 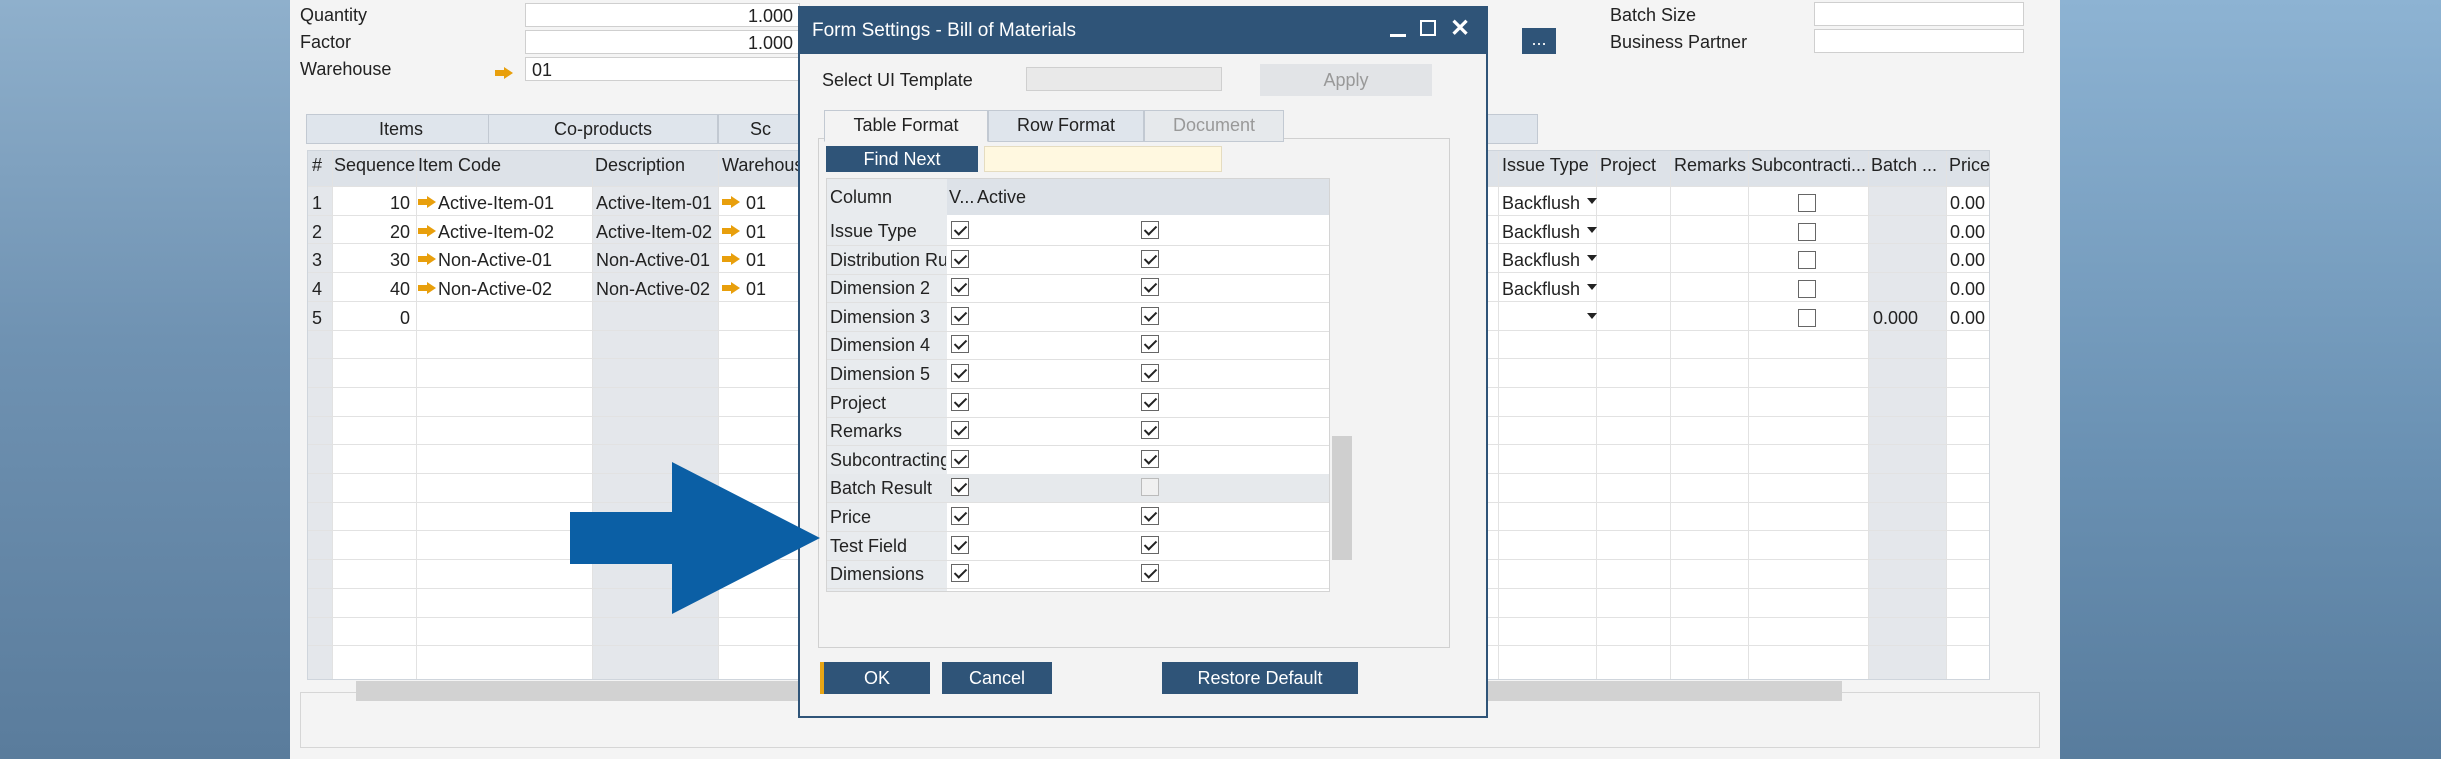 I want to click on description-cell: Non-Active-02, so click(x=656, y=289).